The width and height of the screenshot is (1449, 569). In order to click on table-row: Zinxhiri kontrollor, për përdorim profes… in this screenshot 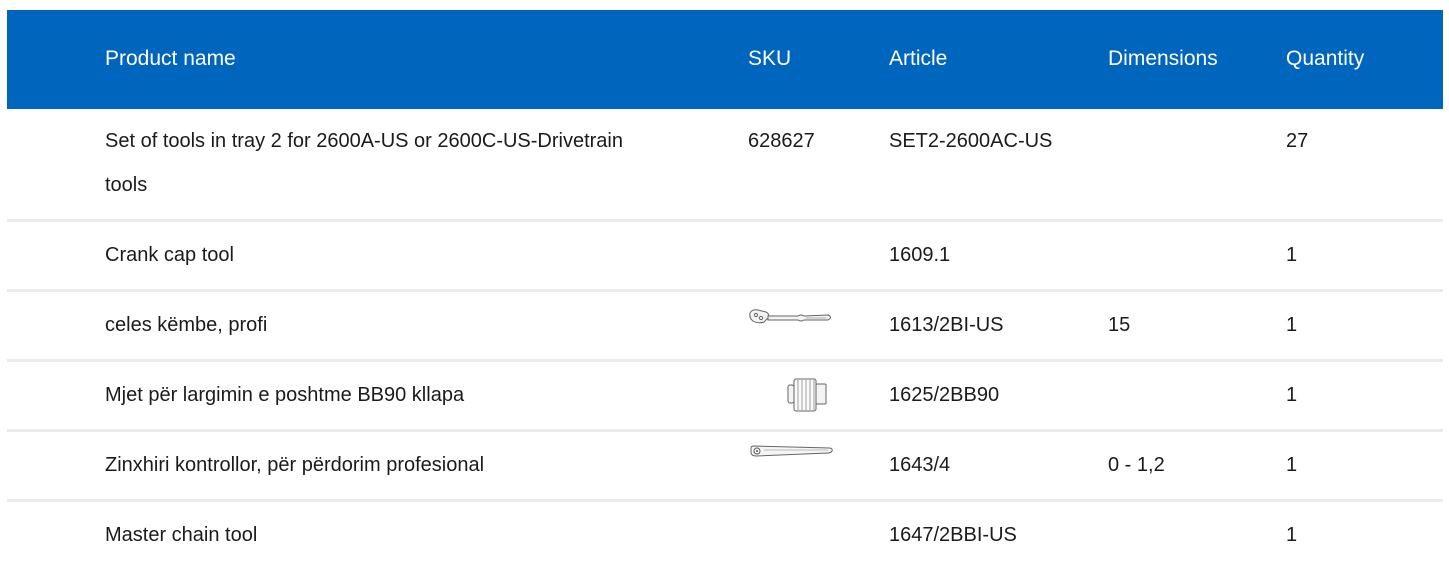, I will do `click(725, 467)`.